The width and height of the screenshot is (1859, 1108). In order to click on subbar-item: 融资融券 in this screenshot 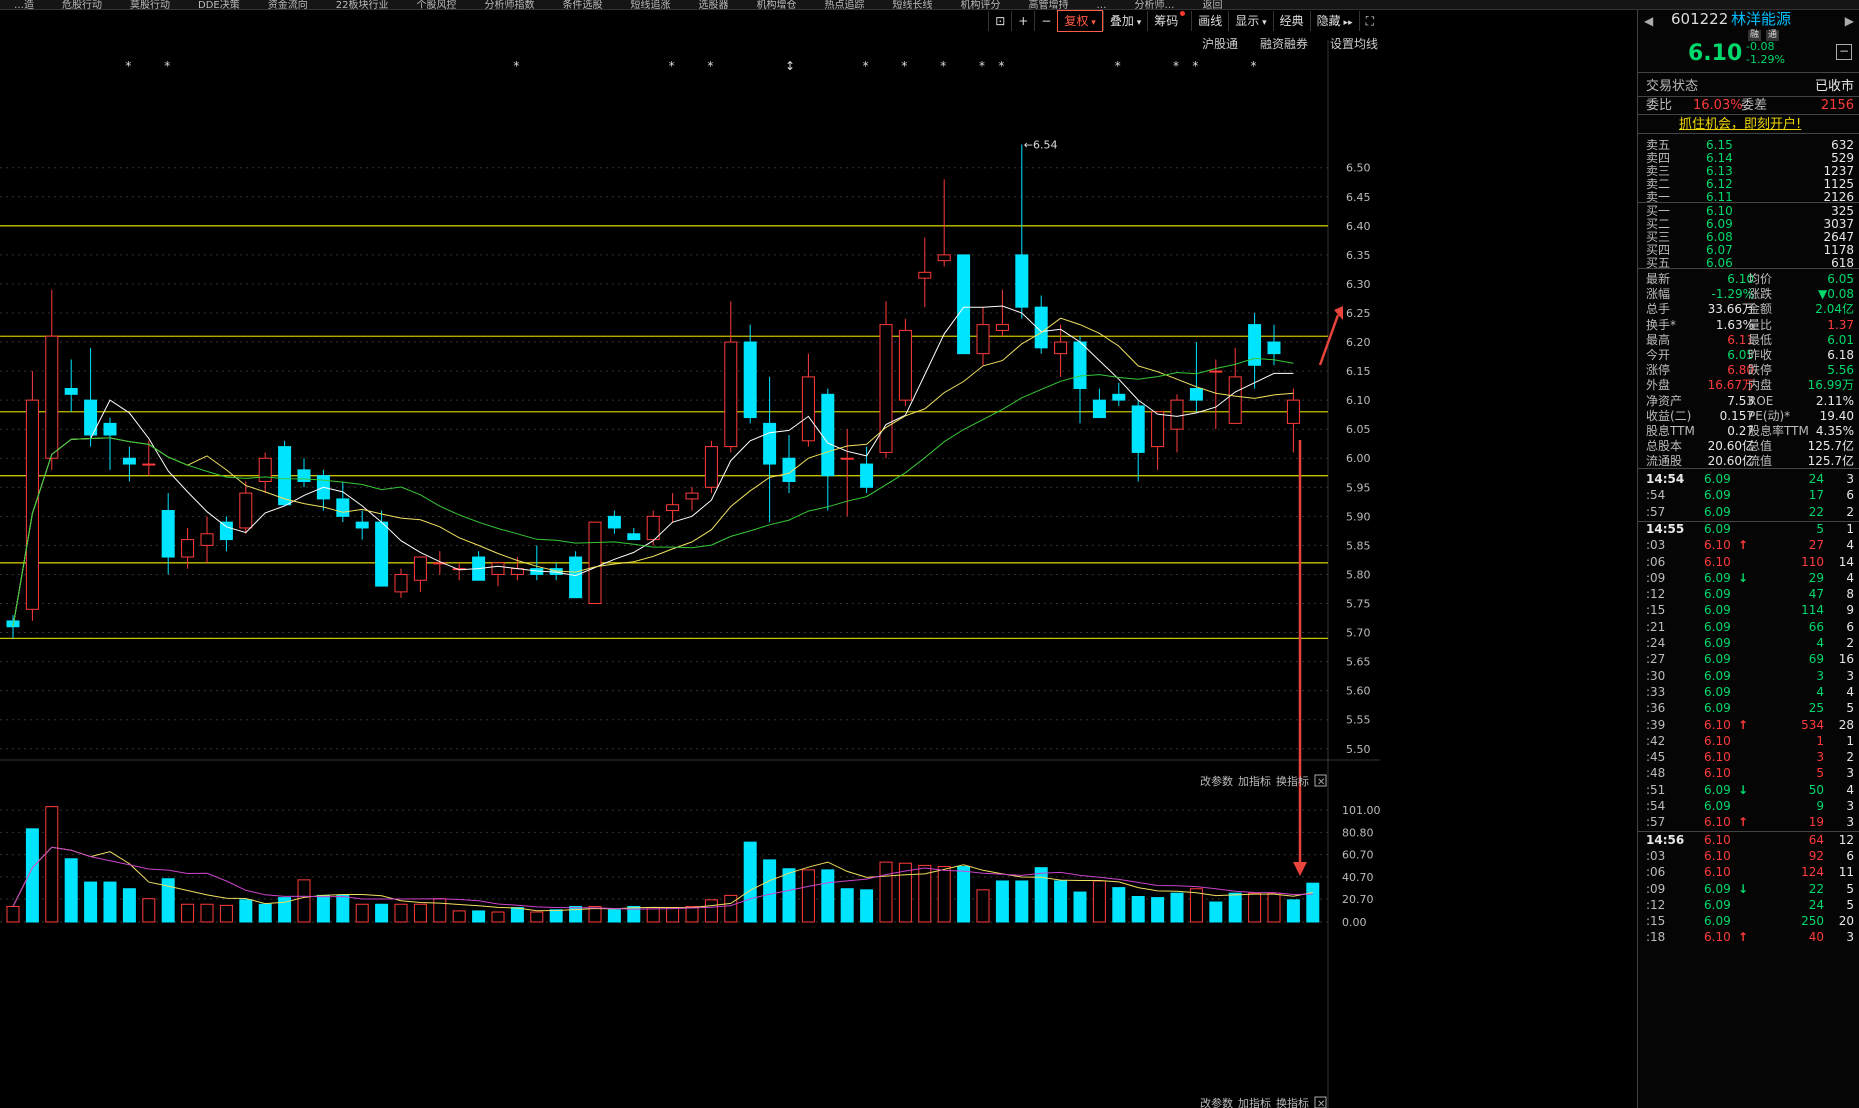, I will do `click(1284, 43)`.